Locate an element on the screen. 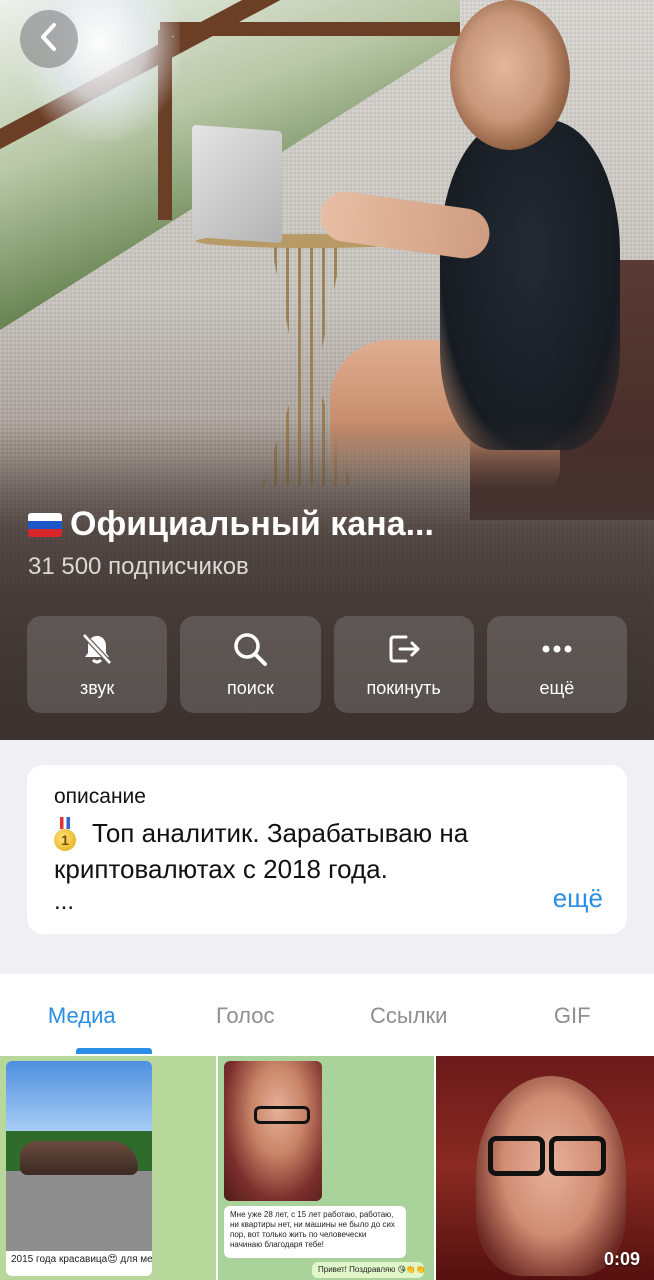 The height and width of the screenshot is (1280, 654). car-photo-screenshot: 2015 года красавица😍 для меня is located at coordinates (79, 1168).